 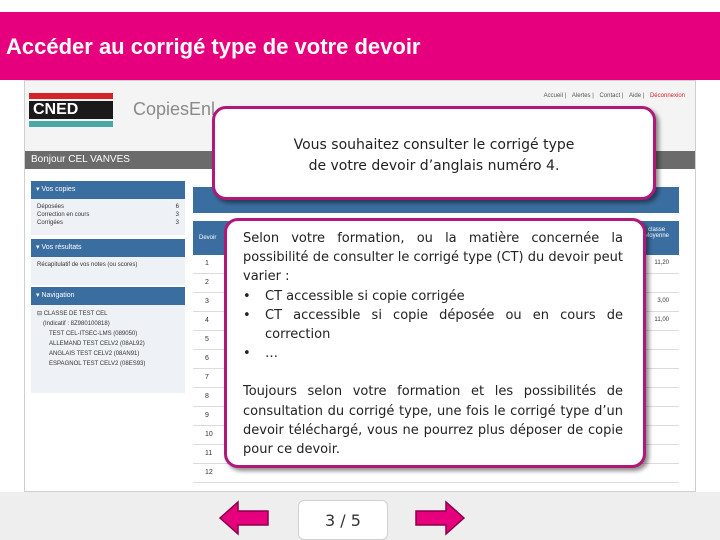 What do you see at coordinates (433, 296) in the screenshot?
I see `explanation-bullet: CT accessible si copie corrigée` at bounding box center [433, 296].